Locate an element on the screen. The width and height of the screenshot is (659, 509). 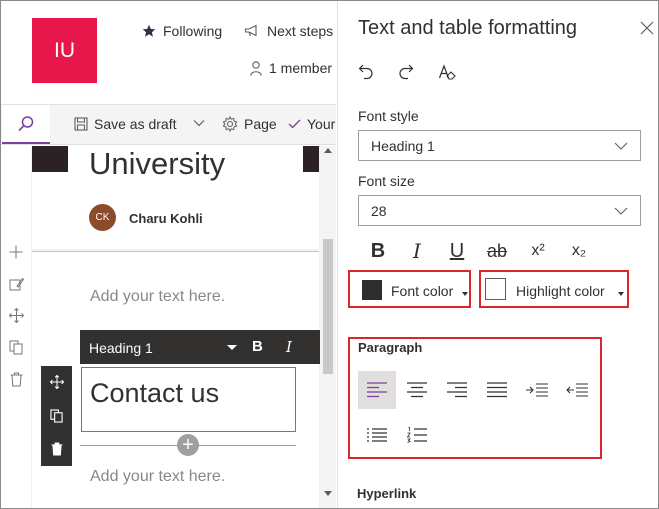
duplicate-webpart-button is located at coordinates (16, 347).